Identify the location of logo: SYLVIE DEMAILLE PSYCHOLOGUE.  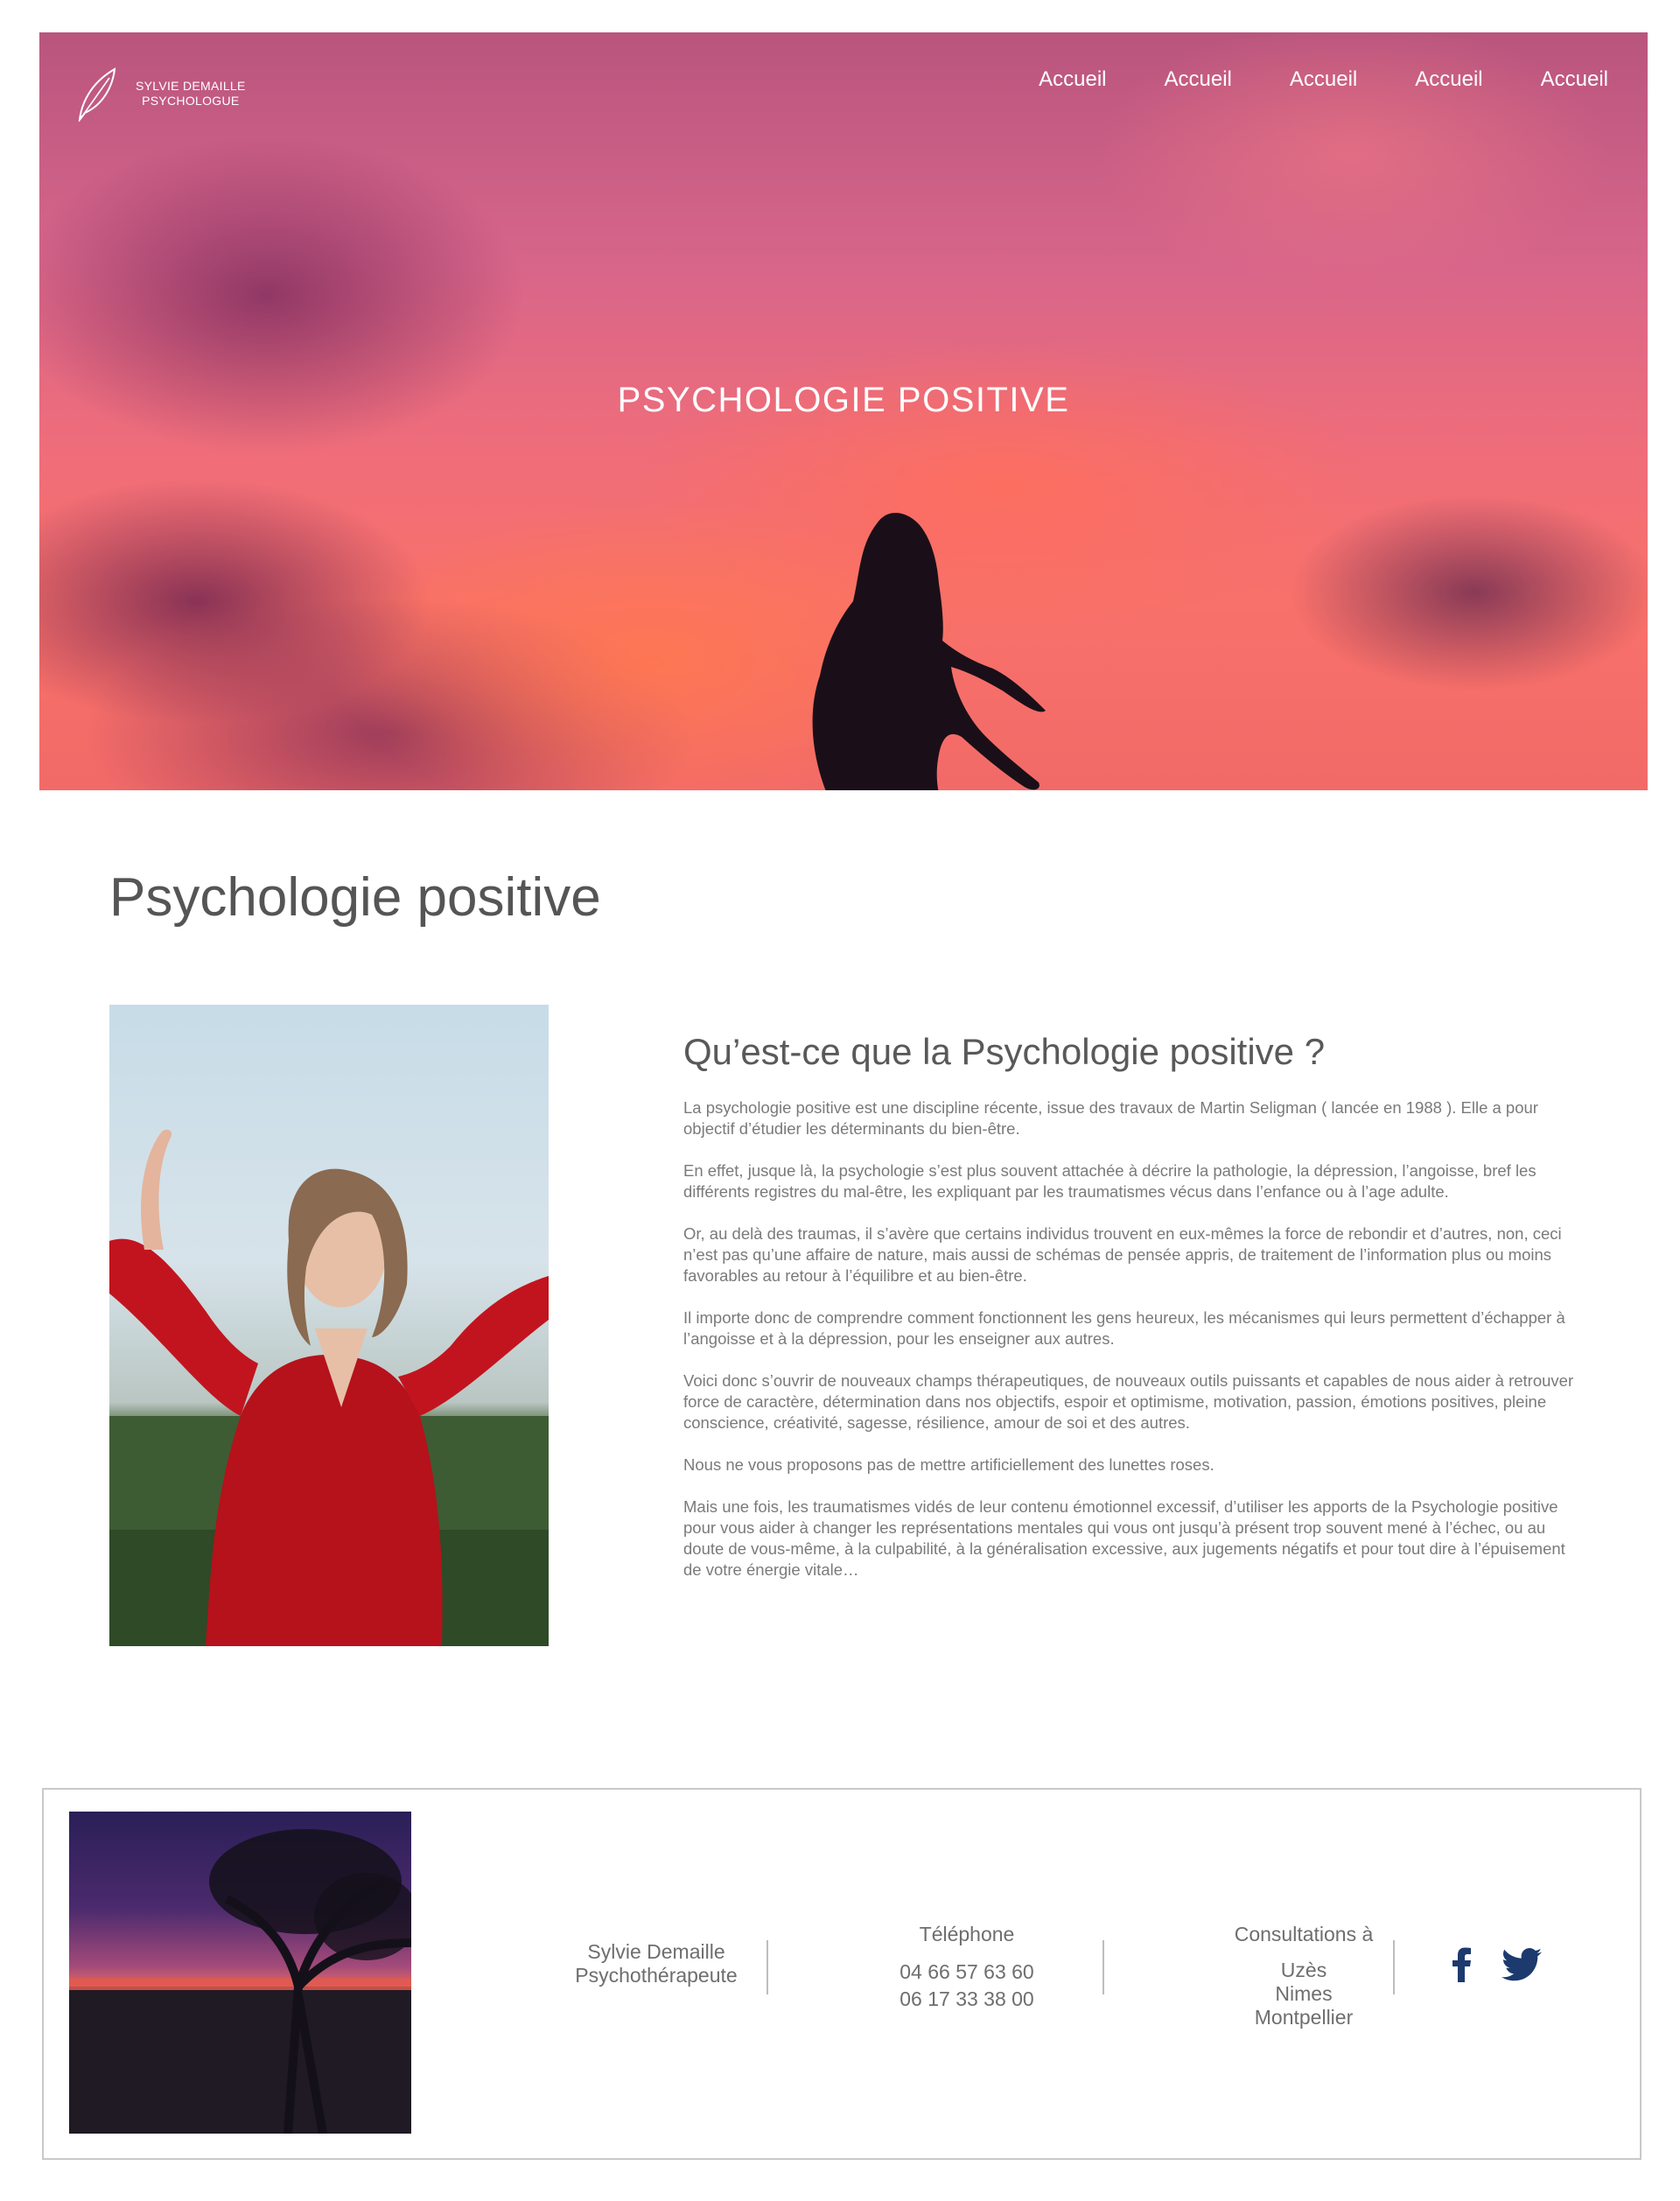
(160, 94).